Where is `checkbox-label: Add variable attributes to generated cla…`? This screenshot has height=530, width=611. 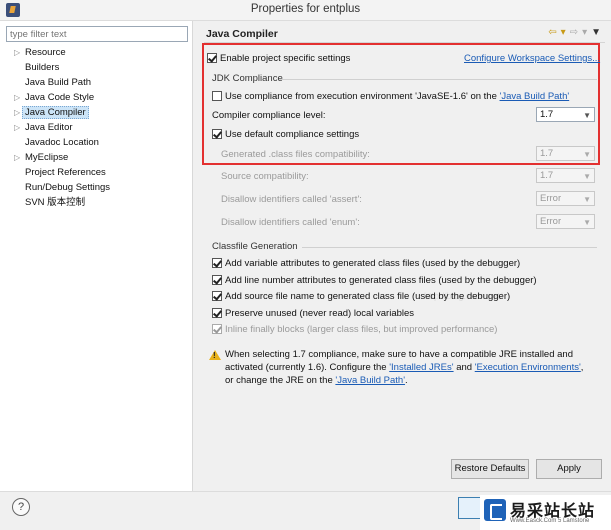 checkbox-label: Add variable attributes to generated cla… is located at coordinates (373, 263).